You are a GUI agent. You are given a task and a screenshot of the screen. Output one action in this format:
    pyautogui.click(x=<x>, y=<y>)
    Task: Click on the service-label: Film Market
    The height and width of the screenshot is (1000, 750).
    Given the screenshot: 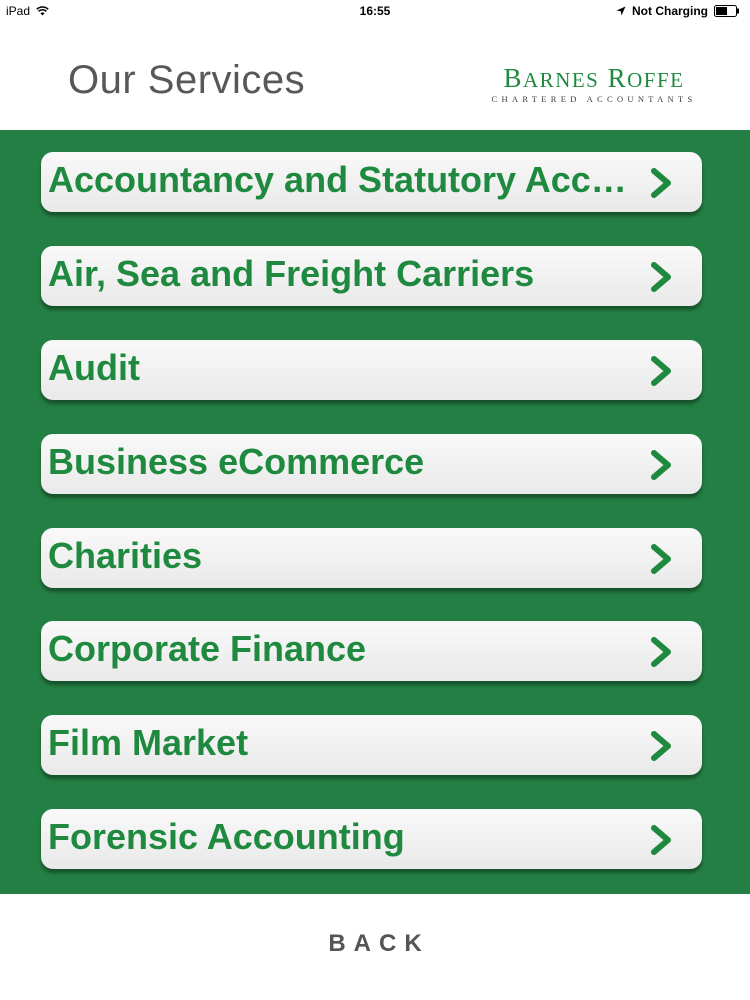 What is the action you would take?
    pyautogui.click(x=148, y=742)
    